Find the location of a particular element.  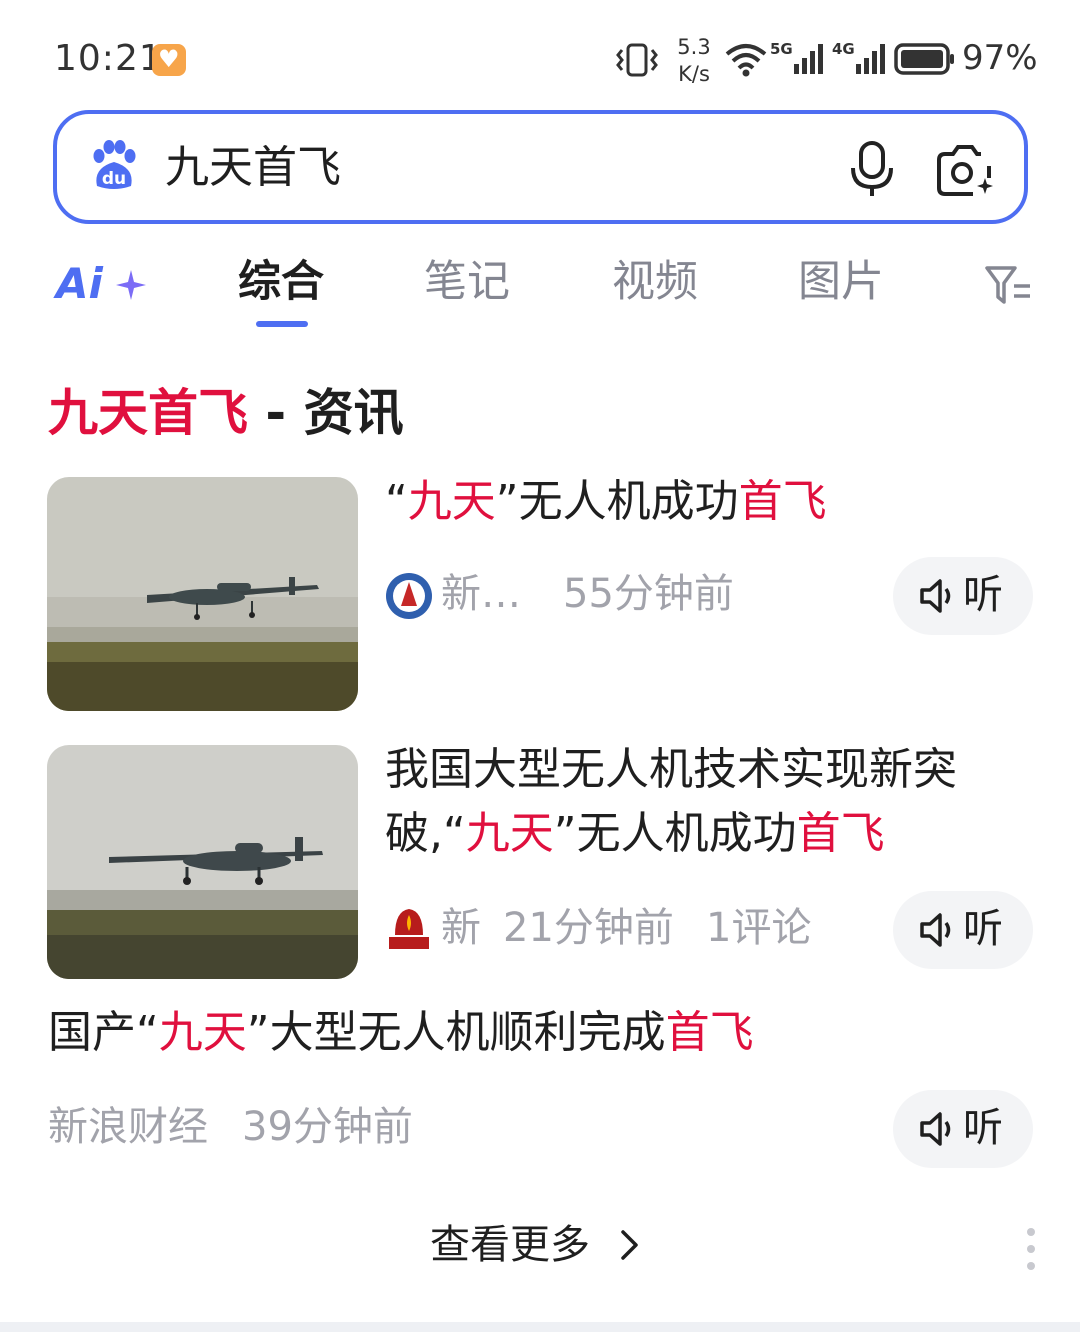

chevron-right-icon is located at coordinates (630, 1245).